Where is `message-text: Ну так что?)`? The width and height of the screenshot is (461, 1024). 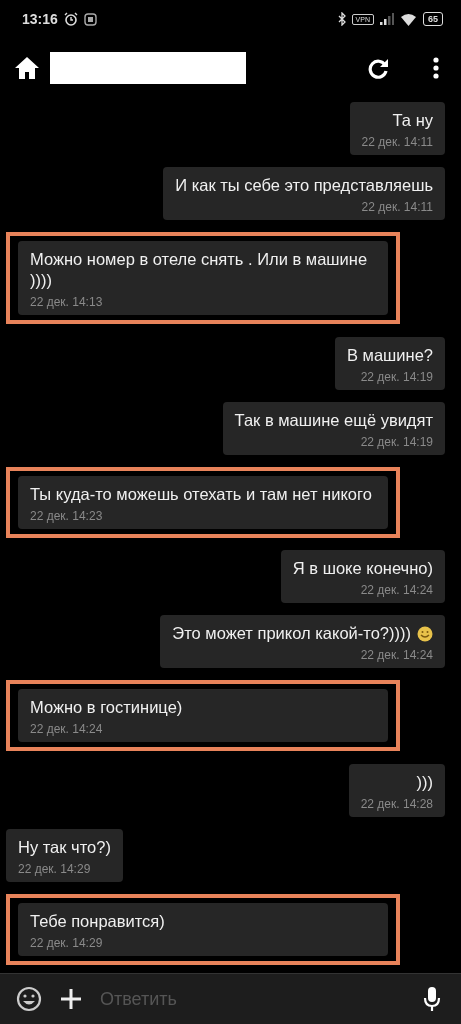 message-text: Ну так что?) is located at coordinates (64, 847).